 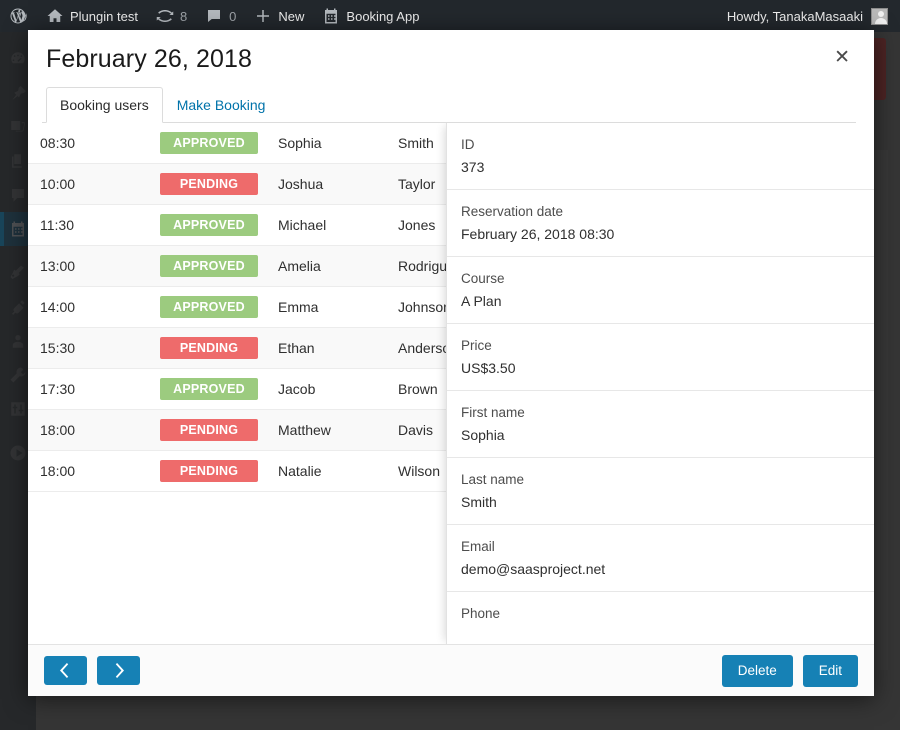 I want to click on comment-bubble-icon, so click(x=214, y=16).